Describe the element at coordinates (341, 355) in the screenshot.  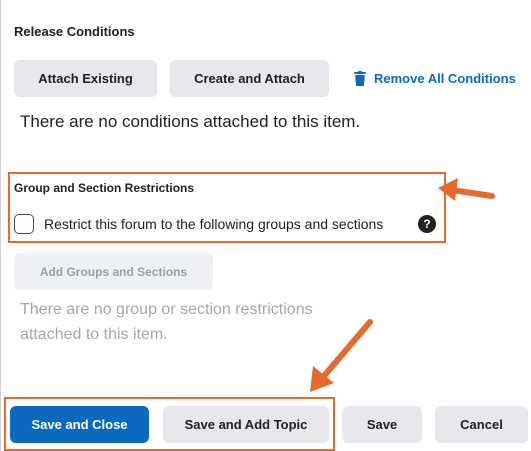
I see `arrow-annotation-footer` at that location.